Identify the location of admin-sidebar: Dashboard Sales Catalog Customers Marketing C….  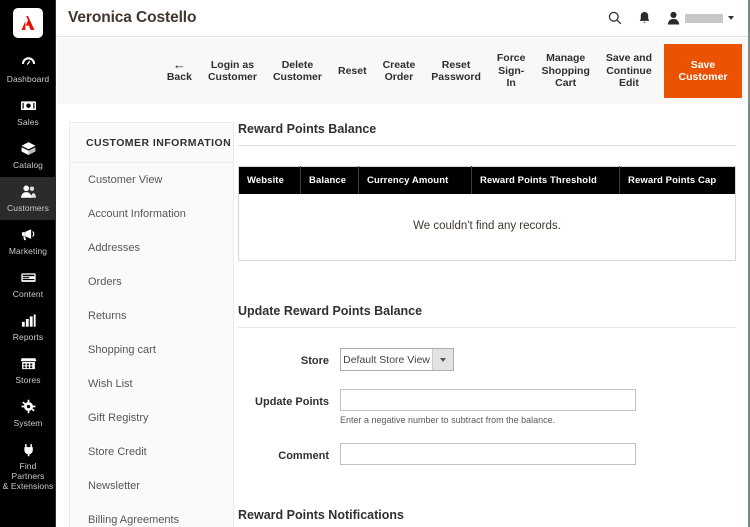
(28, 263).